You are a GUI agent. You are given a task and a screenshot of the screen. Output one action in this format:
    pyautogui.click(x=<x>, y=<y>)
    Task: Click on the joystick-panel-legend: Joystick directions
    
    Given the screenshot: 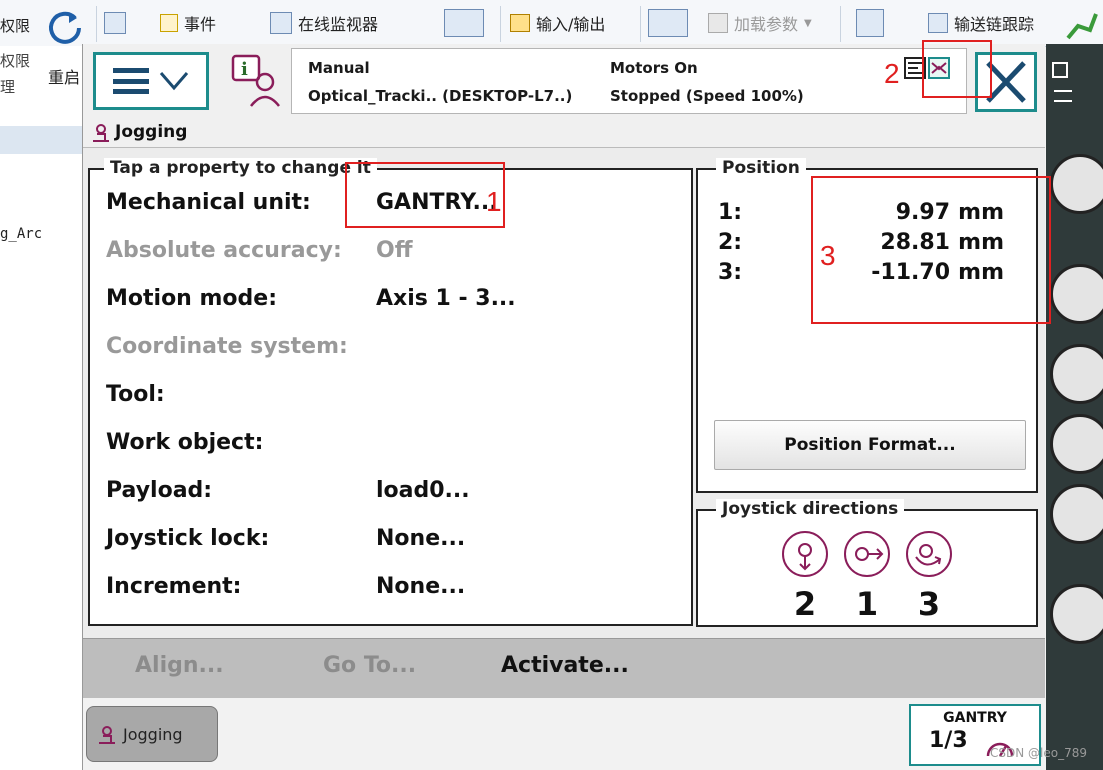 What is the action you would take?
    pyautogui.click(x=810, y=509)
    